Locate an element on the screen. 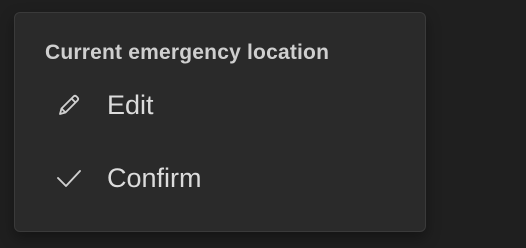 The height and width of the screenshot is (248, 526). menu-title: Current emergency location is located at coordinates (187, 52).